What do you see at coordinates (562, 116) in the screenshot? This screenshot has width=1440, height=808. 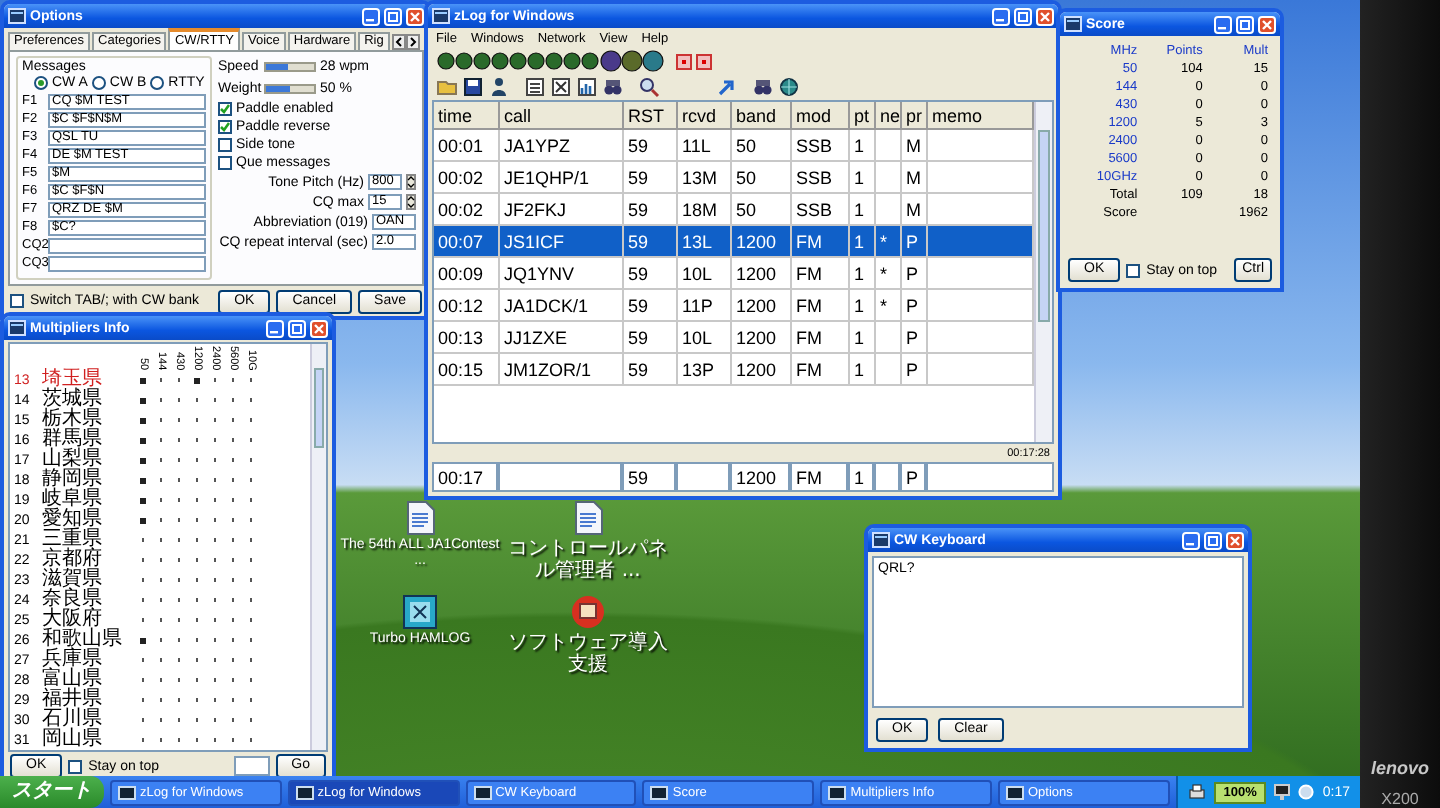 I see `column-header: call` at bounding box center [562, 116].